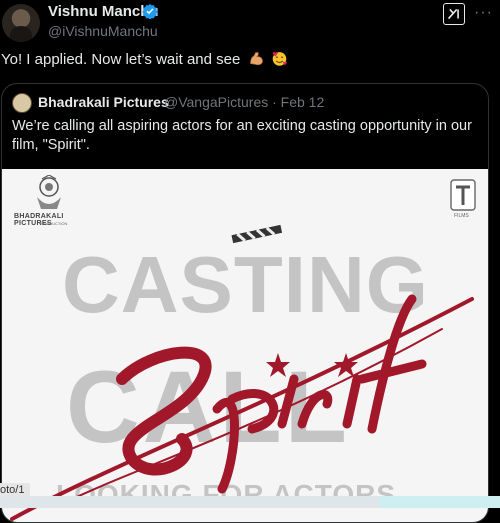 The width and height of the screenshot is (500, 523). I want to click on quoted-author-avatar, so click(22, 103).